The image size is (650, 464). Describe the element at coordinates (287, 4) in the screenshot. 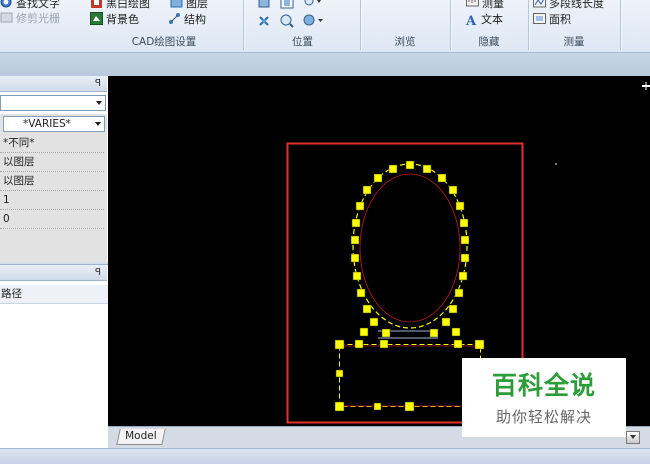

I see `zoom-window-icon` at that location.